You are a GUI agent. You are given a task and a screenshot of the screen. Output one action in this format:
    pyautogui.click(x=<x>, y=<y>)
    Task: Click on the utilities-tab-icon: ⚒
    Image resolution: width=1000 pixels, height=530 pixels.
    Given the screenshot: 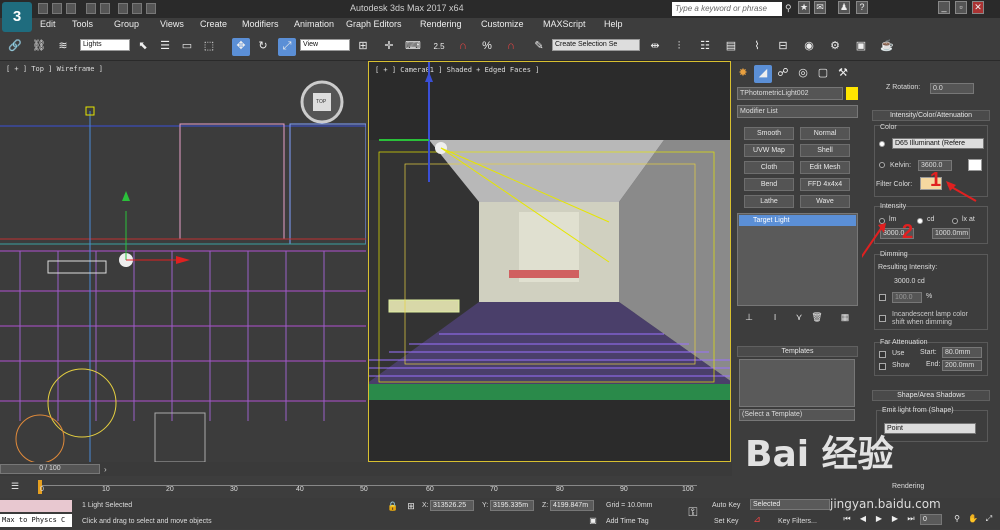 What is the action you would take?
    pyautogui.click(x=843, y=74)
    